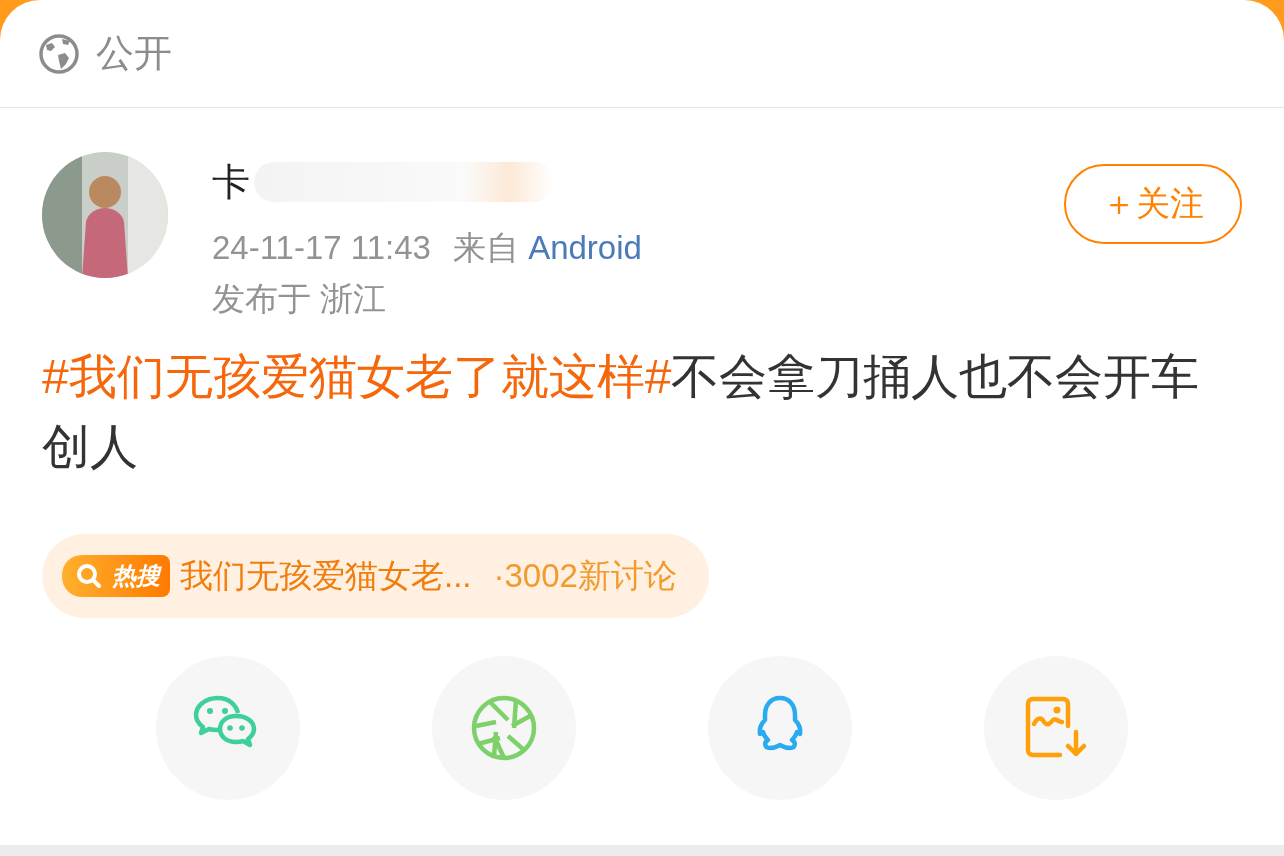 The height and width of the screenshot is (856, 1284). I want to click on hot-search-badge: 热搜, so click(116, 576).